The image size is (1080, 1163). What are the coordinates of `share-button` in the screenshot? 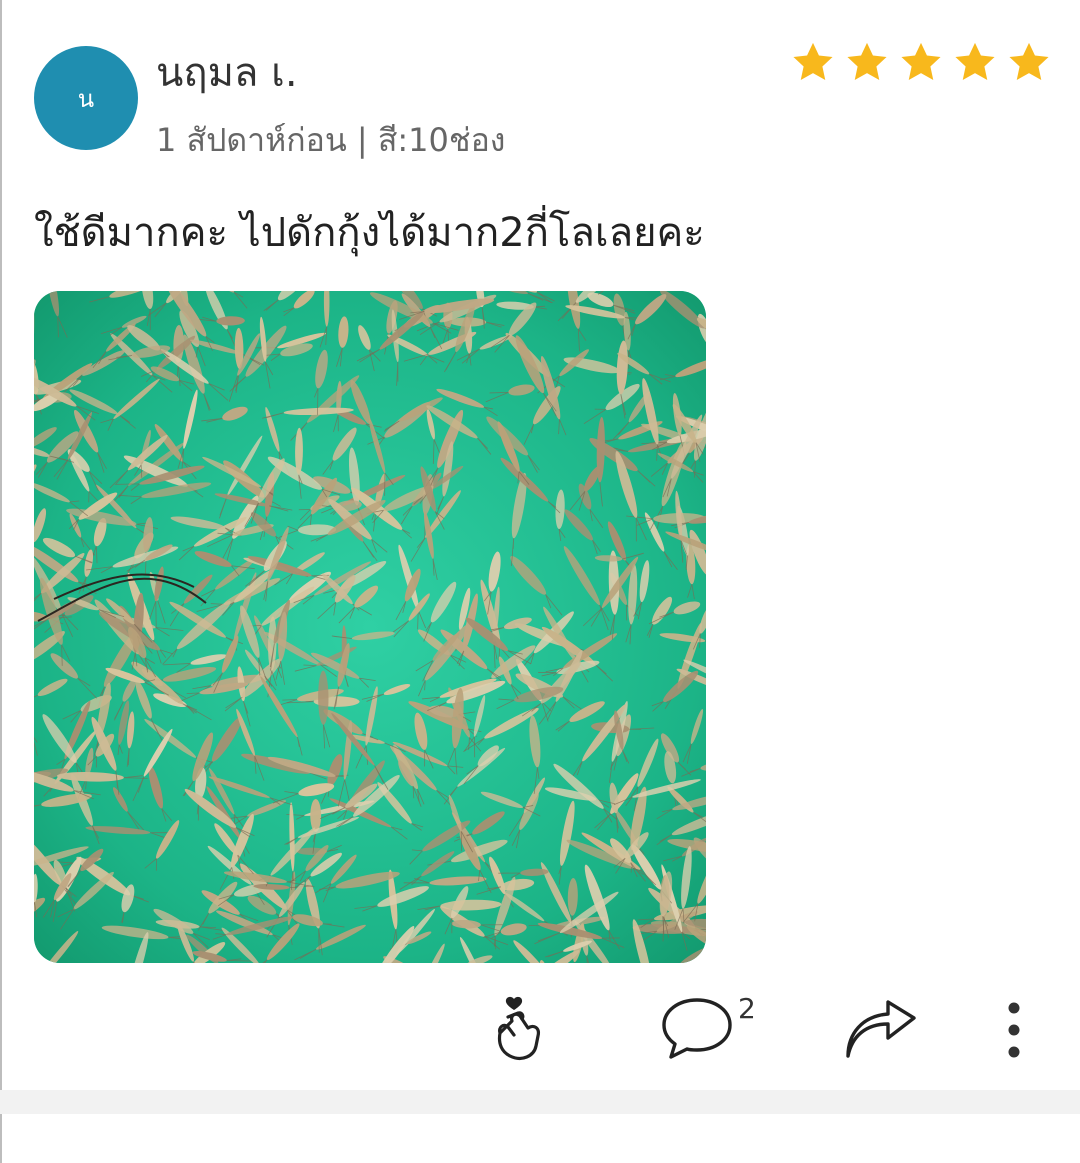 It's located at (881, 1031).